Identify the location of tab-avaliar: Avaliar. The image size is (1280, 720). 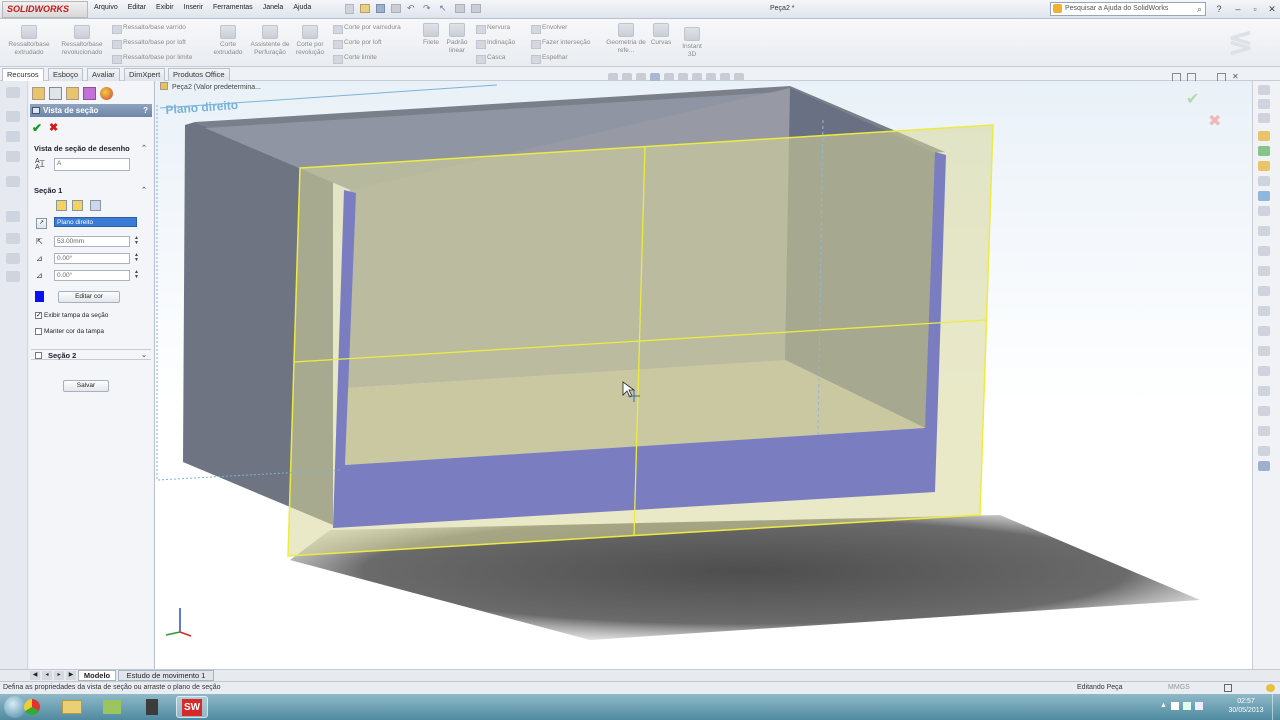
(103, 74).